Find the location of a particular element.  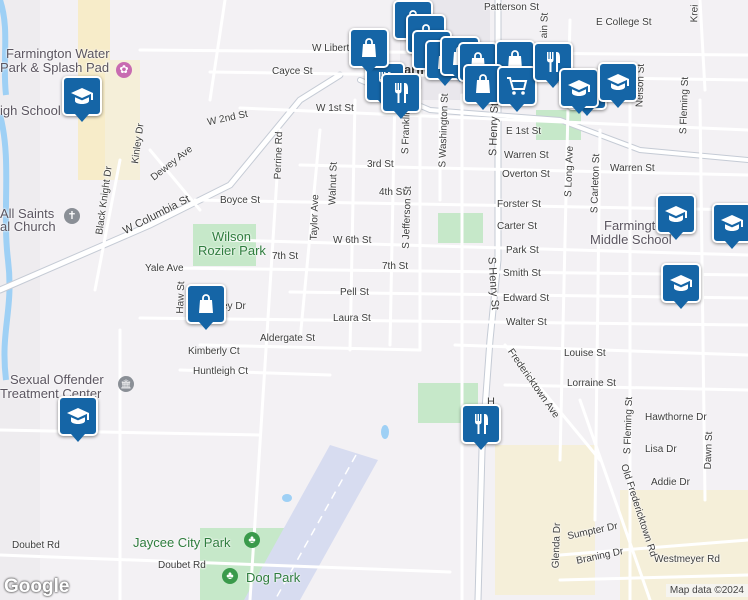

street-label-glenda: Glenda Dr is located at coordinates (557, 545).